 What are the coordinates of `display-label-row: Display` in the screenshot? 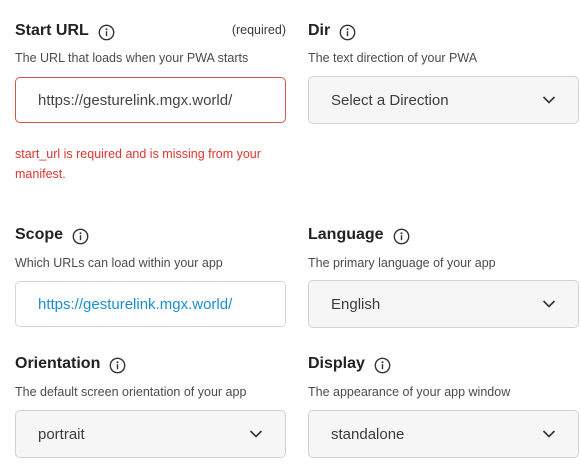 It's located at (349, 364).